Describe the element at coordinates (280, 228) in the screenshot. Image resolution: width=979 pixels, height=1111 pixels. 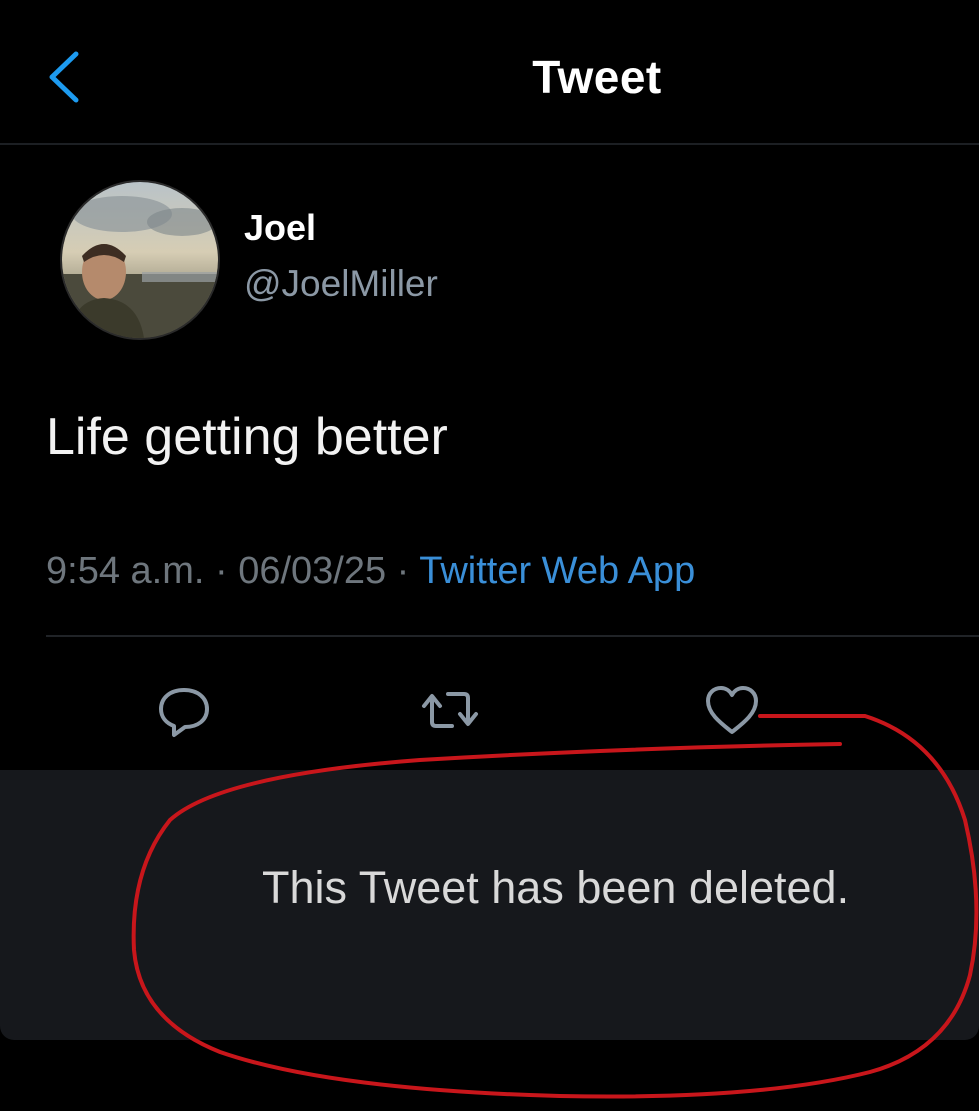
I see `author-name: Joel` at that location.